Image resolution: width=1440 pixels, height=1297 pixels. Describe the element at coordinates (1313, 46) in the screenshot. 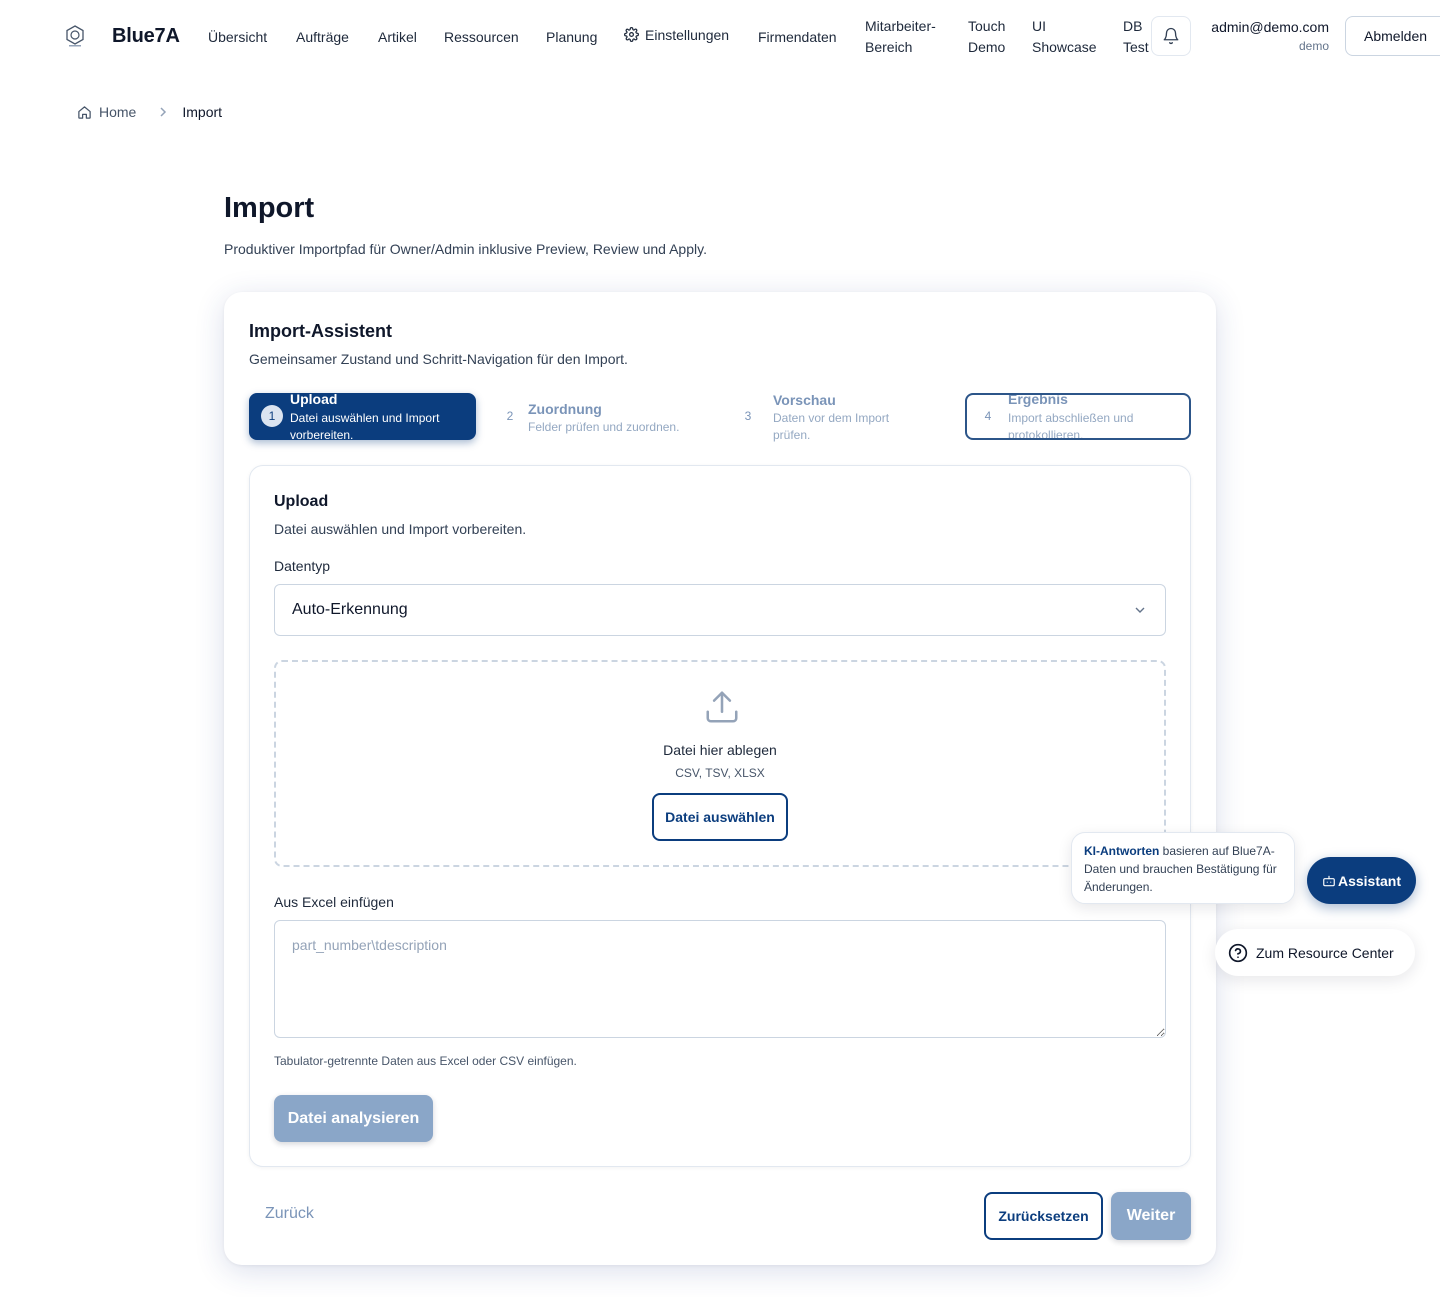

I see `user-role: demo` at that location.